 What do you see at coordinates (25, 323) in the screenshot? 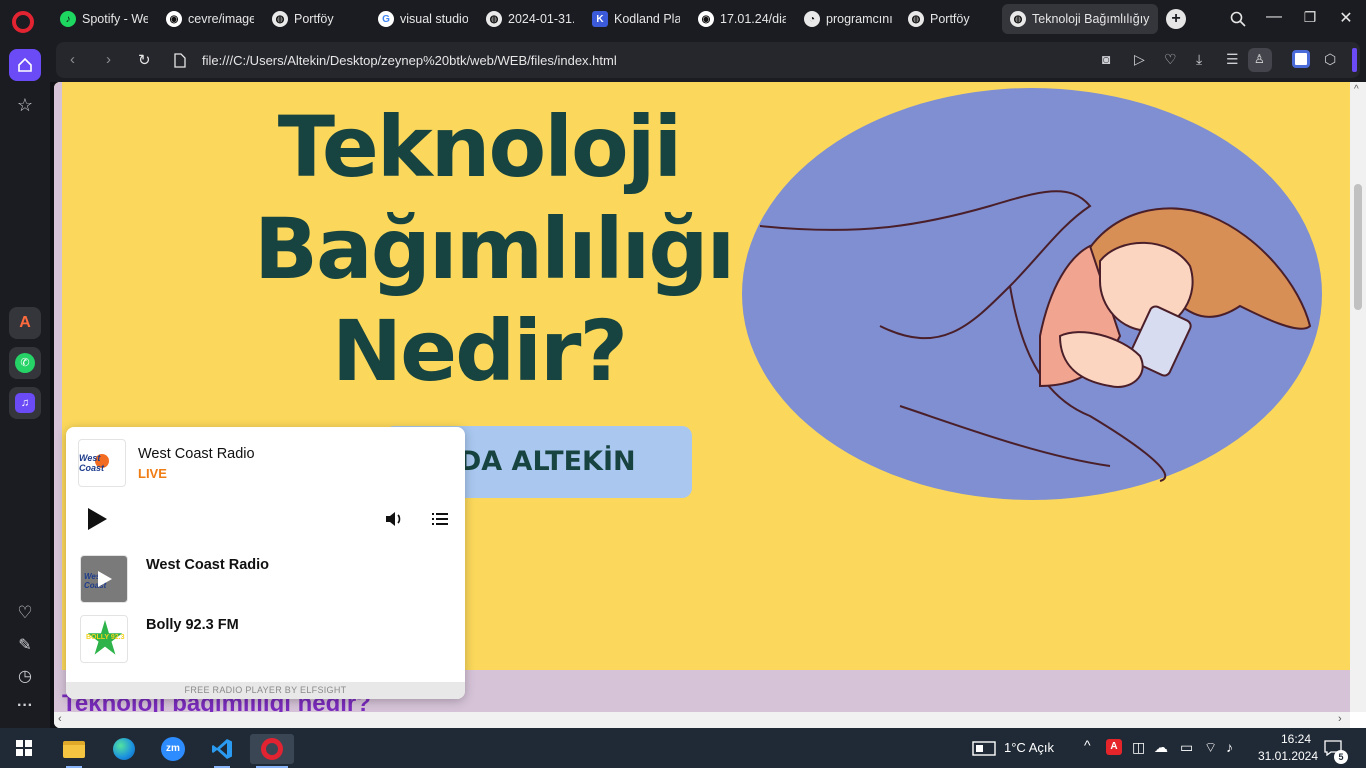
I see `aria-app-button: A` at bounding box center [25, 323].